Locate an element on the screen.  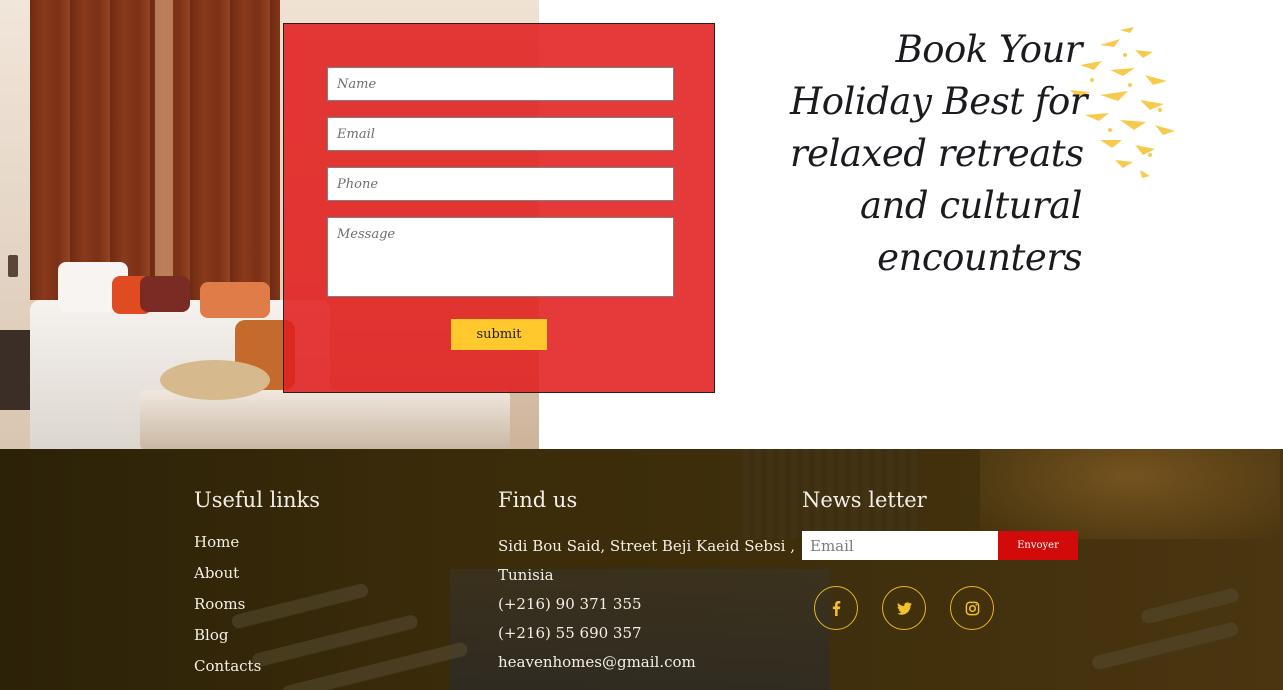
rooms-link: Rooms is located at coordinates (219, 604).